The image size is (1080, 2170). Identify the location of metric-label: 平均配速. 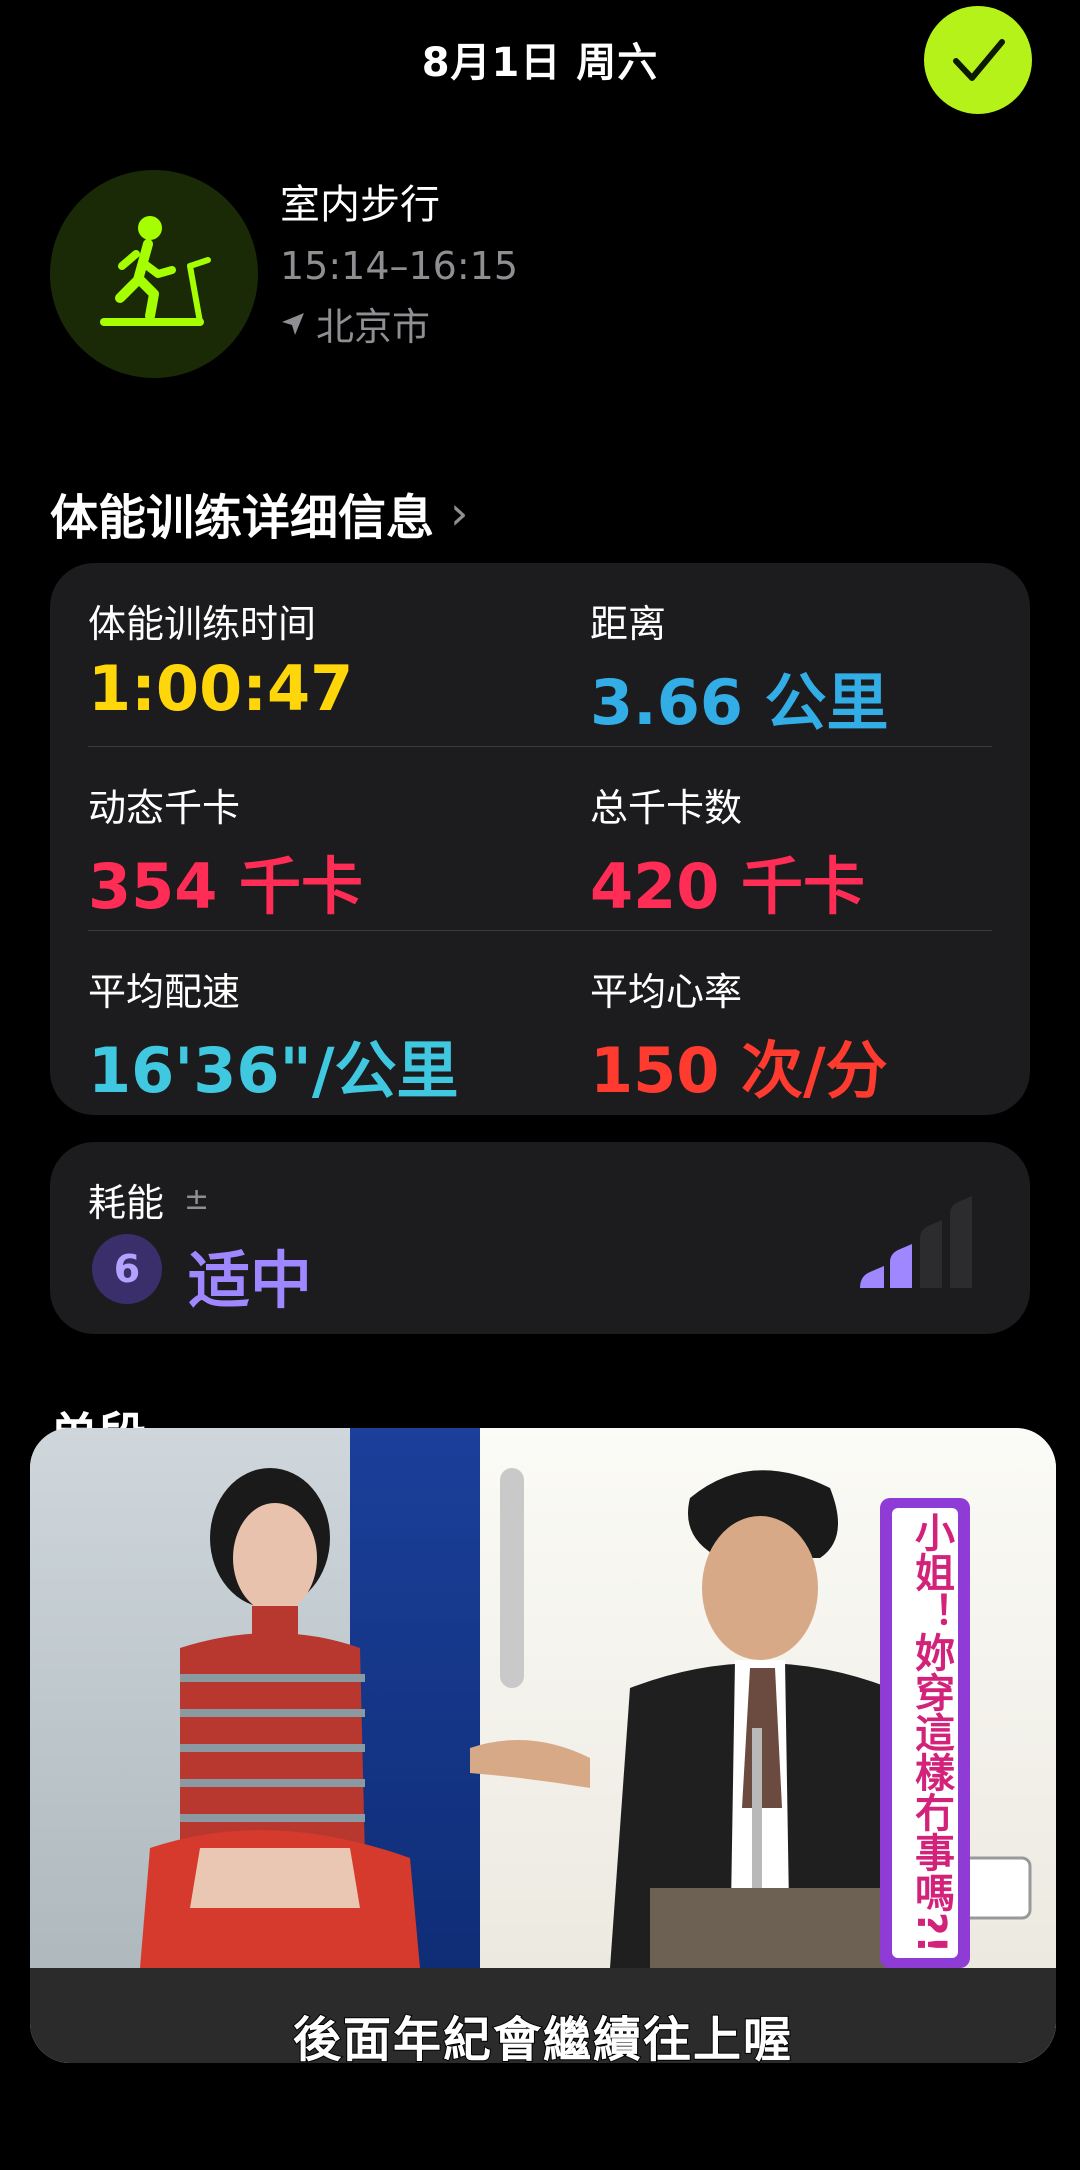
(164, 992).